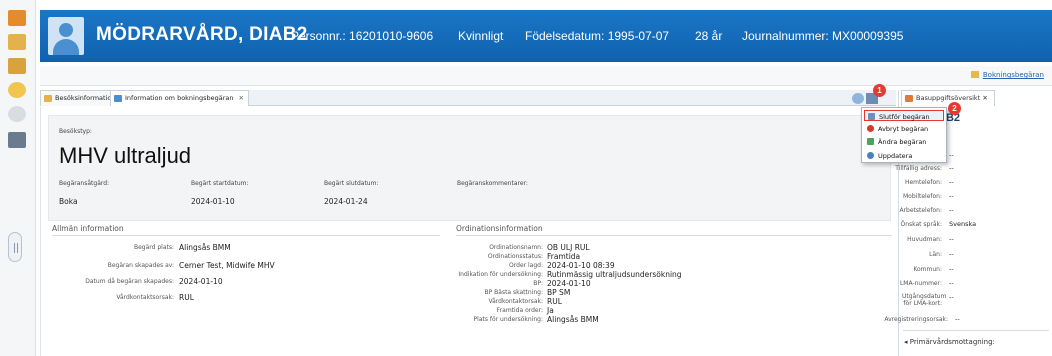 This screenshot has height=356, width=1052. Describe the element at coordinates (924, 300) in the screenshot. I see `info-key: Utgångsdatum för LMA-kort:` at that location.